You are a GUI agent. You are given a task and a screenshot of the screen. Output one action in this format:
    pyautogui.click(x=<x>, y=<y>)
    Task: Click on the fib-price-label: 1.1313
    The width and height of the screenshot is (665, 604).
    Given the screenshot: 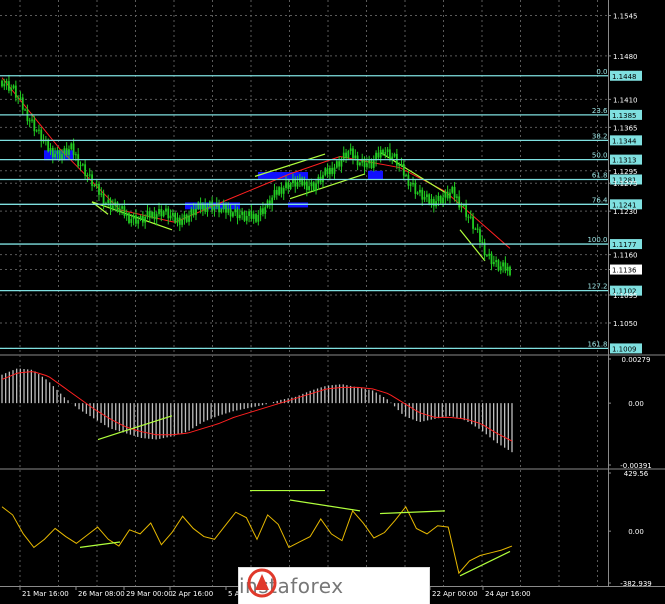 What is the action you would take?
    pyautogui.click(x=624, y=161)
    